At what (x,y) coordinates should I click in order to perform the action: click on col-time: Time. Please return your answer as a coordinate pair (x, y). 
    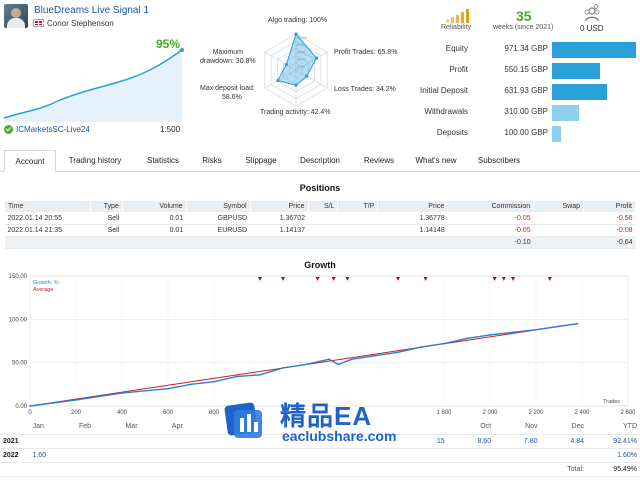
    Looking at the image, I should click on (47, 206).